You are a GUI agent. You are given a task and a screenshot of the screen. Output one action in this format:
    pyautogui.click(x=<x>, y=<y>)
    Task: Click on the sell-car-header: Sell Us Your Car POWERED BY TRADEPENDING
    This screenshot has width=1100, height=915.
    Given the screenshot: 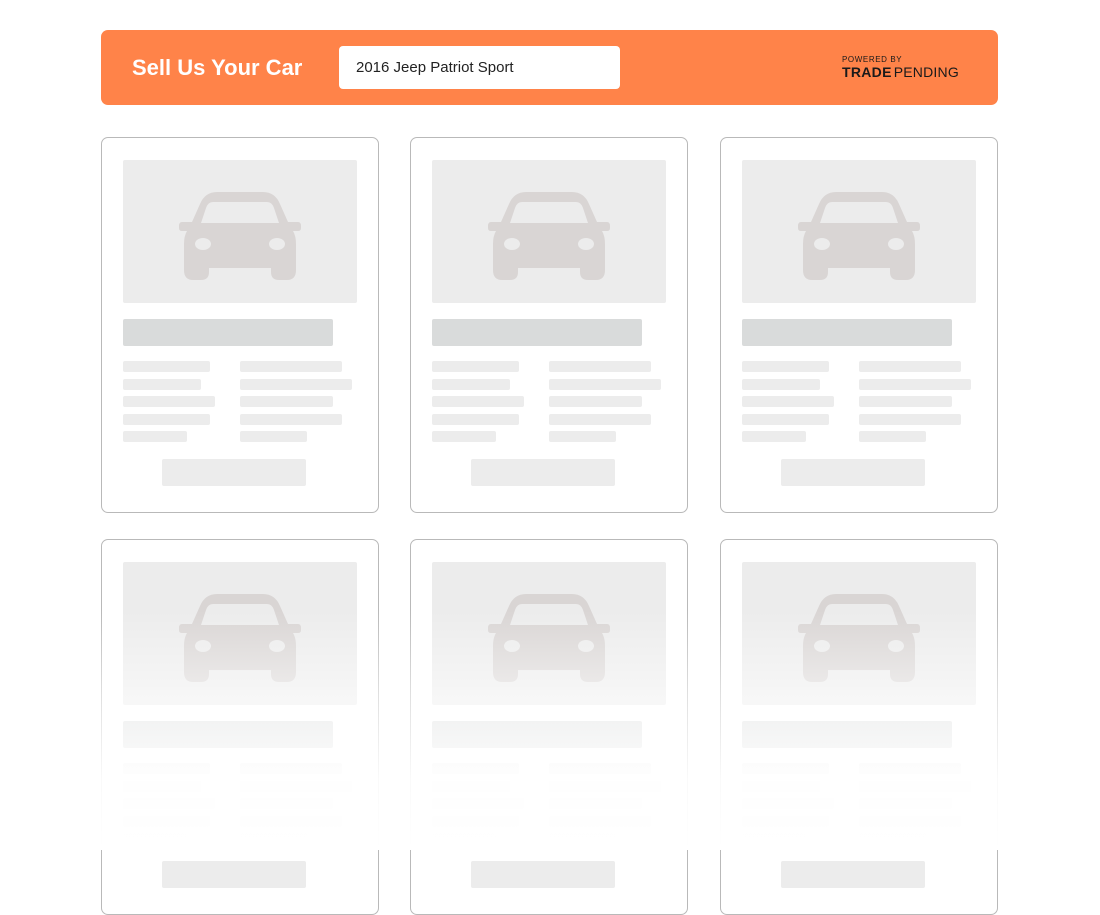 What is the action you would take?
    pyautogui.click(x=549, y=67)
    